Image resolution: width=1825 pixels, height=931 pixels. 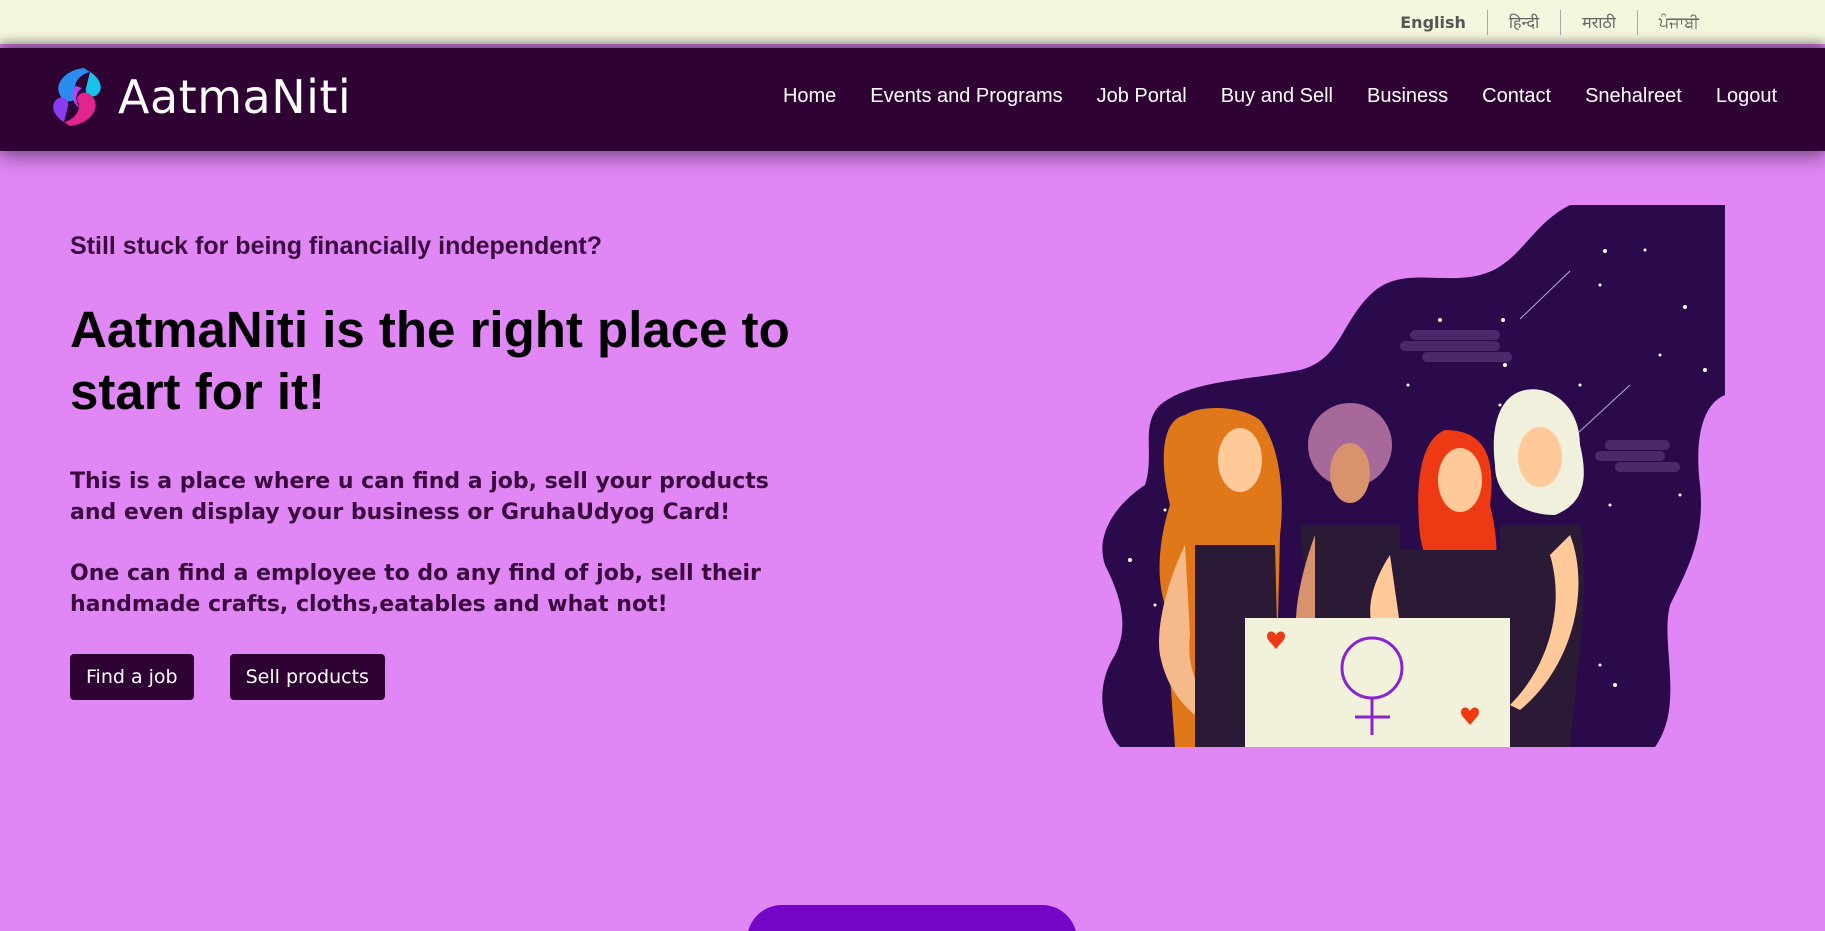 I want to click on hero-buttons: Find a job Sell products, so click(x=430, y=677).